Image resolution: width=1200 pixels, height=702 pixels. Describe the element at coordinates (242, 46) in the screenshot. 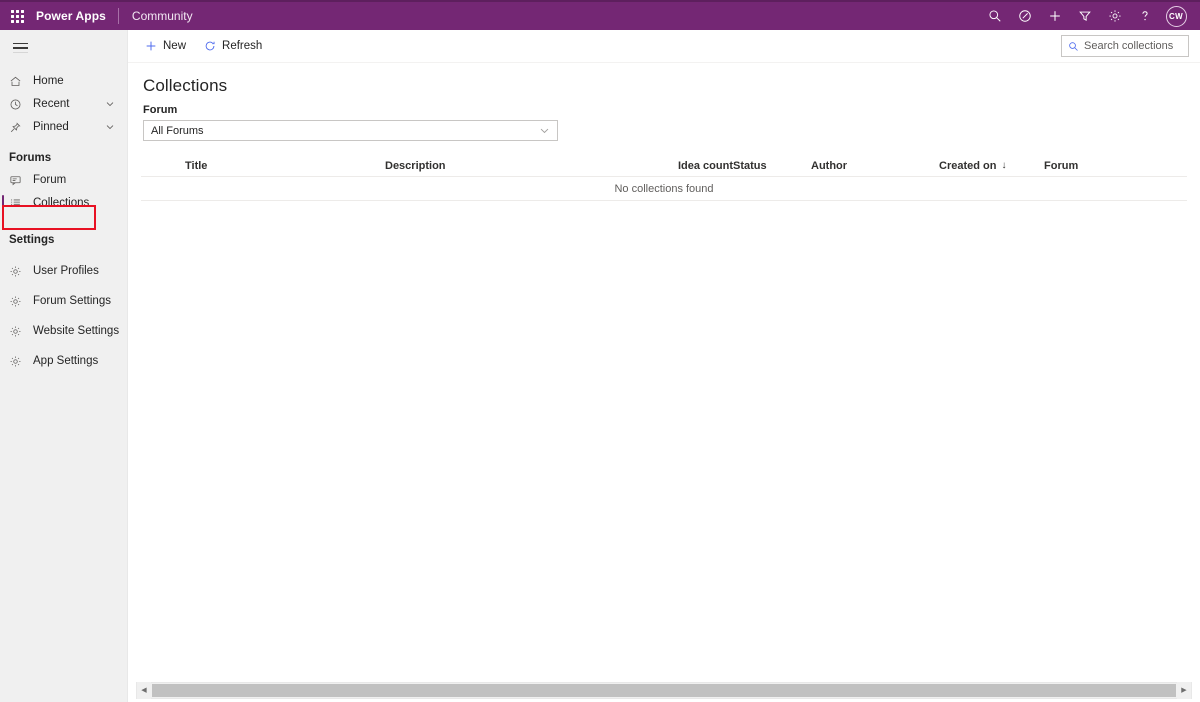

I see `refresh-button-label: Refresh` at that location.